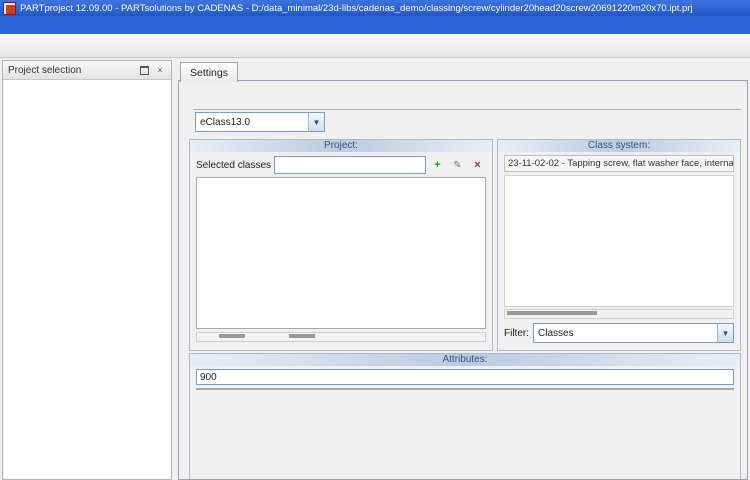 Image resolution: width=750 pixels, height=480 pixels. What do you see at coordinates (234, 165) in the screenshot?
I see `selected-classes-label: Selected classes` at bounding box center [234, 165].